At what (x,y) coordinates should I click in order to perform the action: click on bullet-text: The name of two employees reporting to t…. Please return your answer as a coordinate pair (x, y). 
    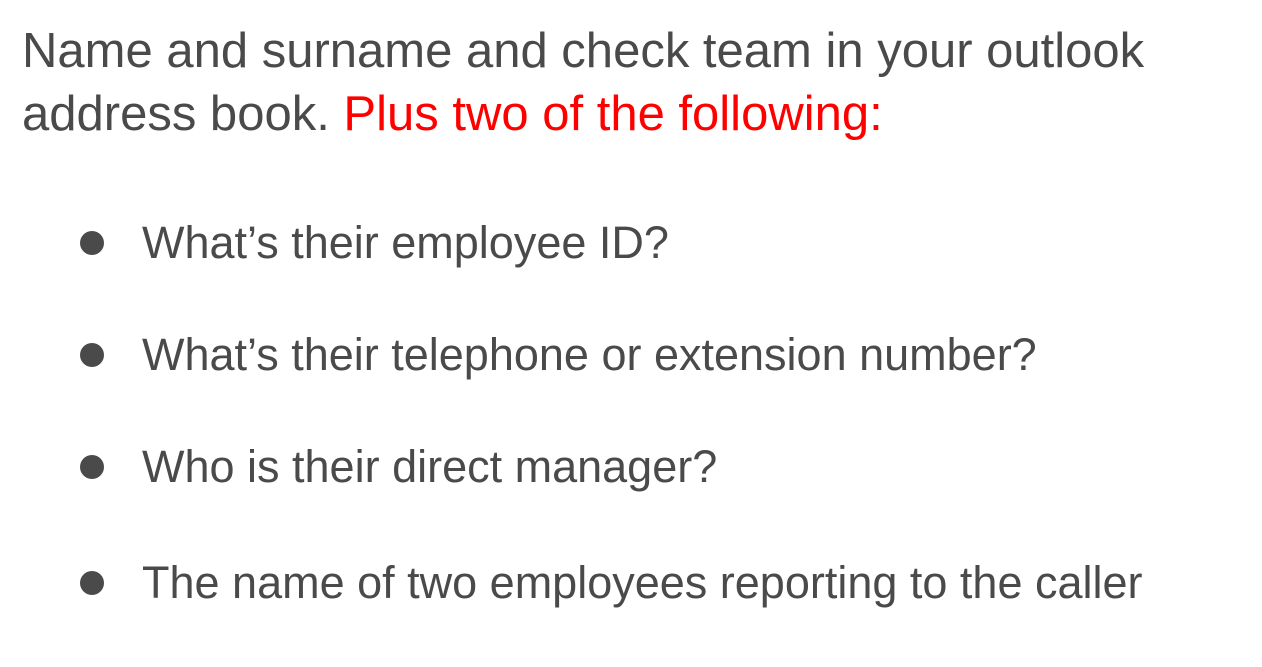
    Looking at the image, I should click on (642, 582).